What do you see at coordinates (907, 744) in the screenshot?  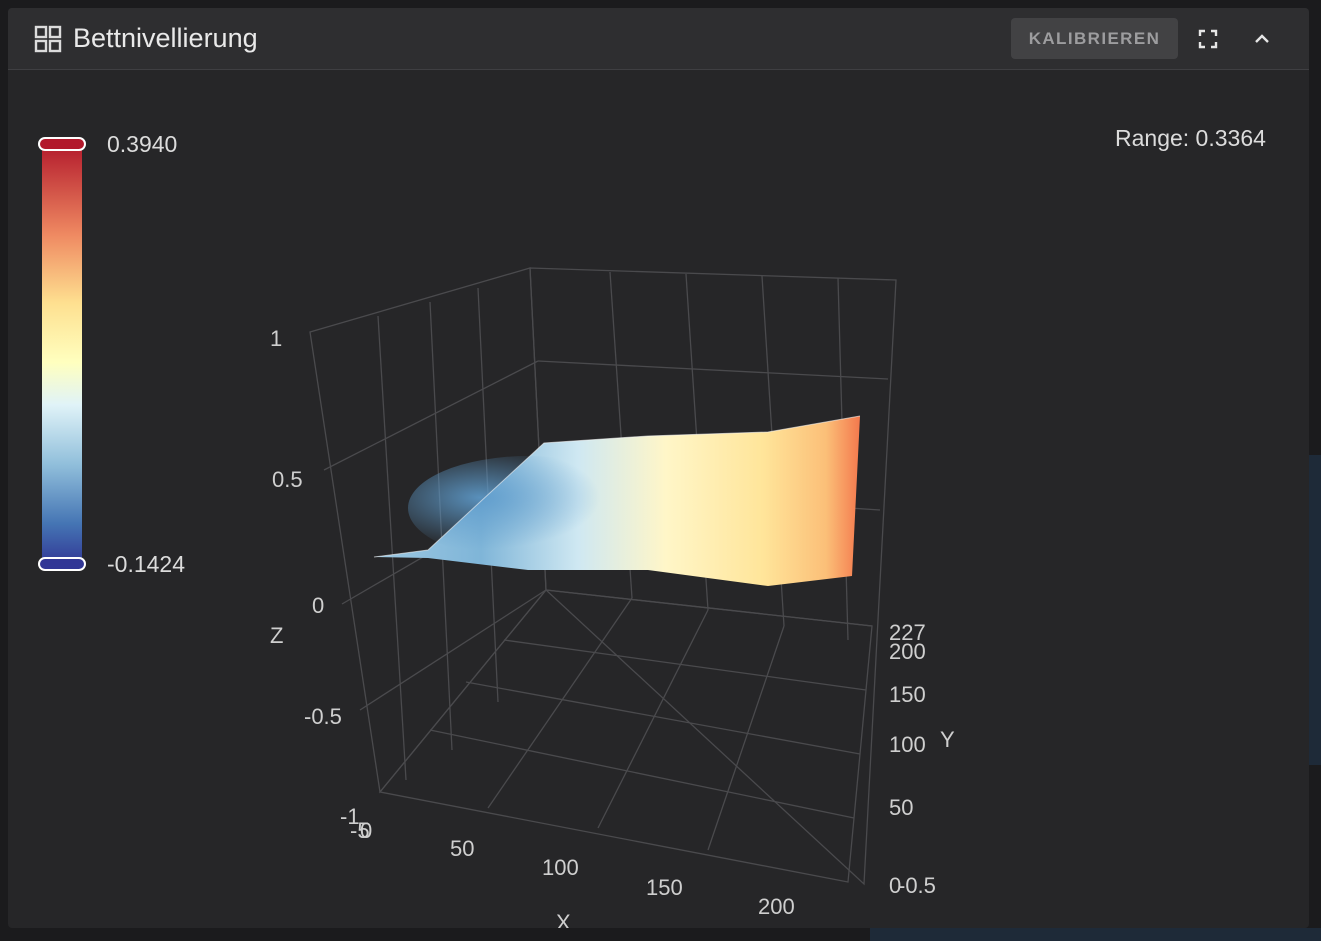 I see `y-tick-label: 100` at bounding box center [907, 744].